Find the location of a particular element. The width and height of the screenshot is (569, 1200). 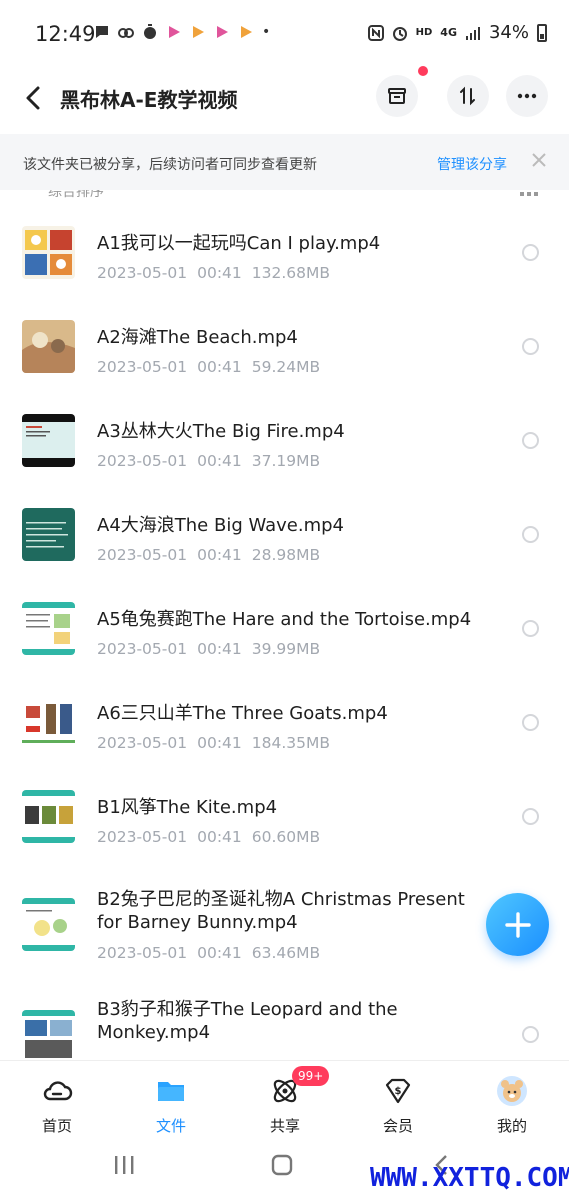

file-name: A4大海浪The Big Wave.mp4 is located at coordinates (220, 525).